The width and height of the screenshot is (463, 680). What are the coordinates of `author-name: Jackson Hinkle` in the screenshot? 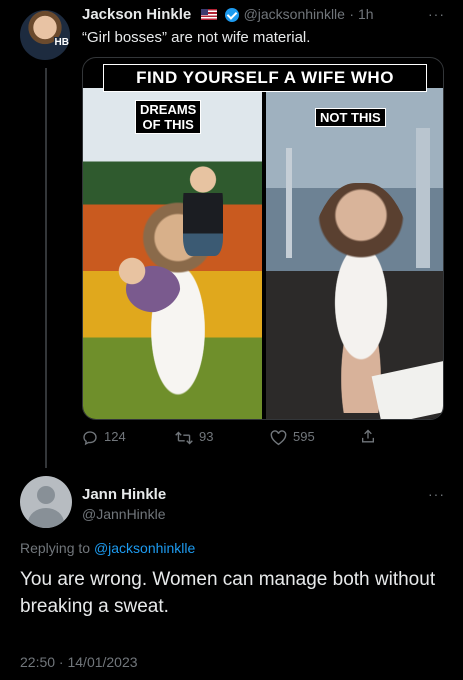 It's located at (136, 14).